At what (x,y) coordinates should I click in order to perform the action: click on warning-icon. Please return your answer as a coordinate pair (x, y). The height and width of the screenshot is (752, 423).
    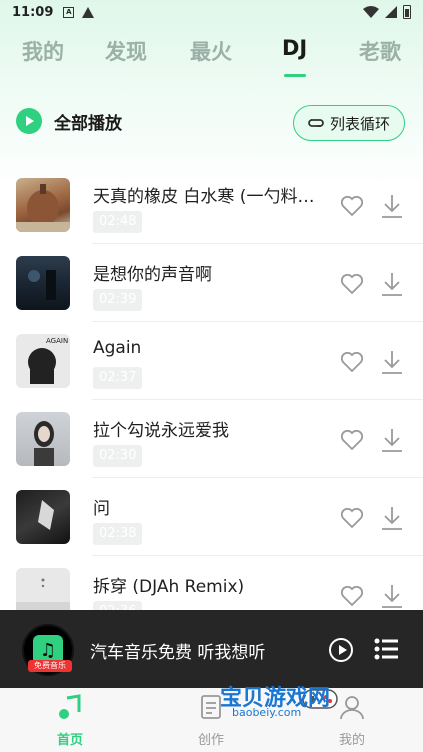
    Looking at the image, I should click on (88, 12).